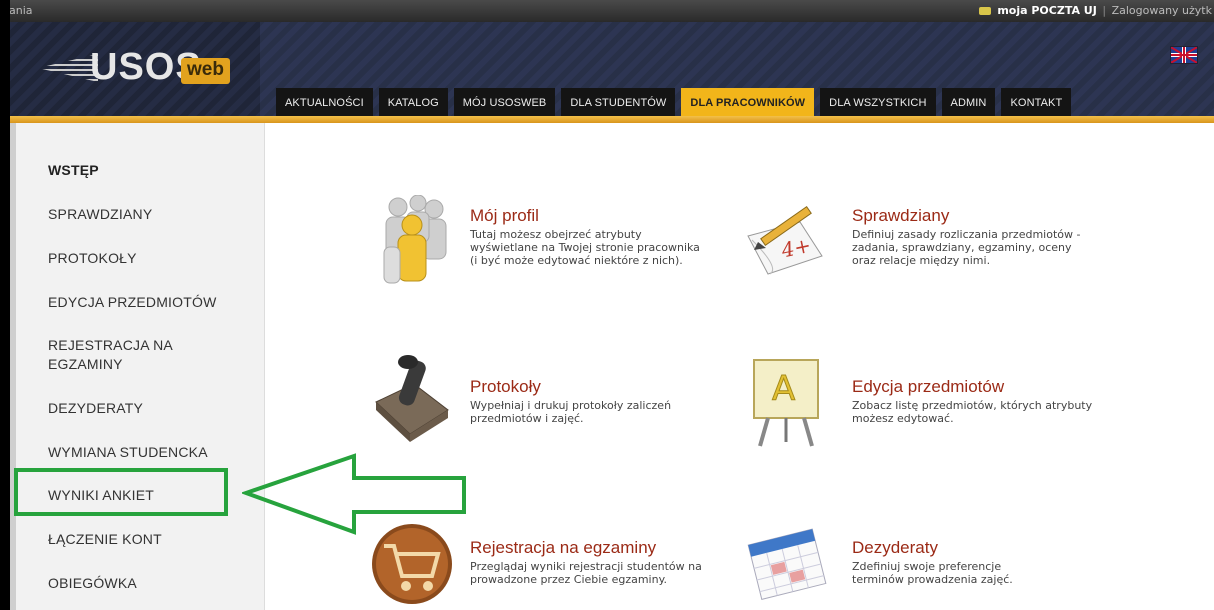 The width and height of the screenshot is (1214, 610). What do you see at coordinates (505, 387) in the screenshot?
I see `card-title-protokoly: Protokoły` at bounding box center [505, 387].